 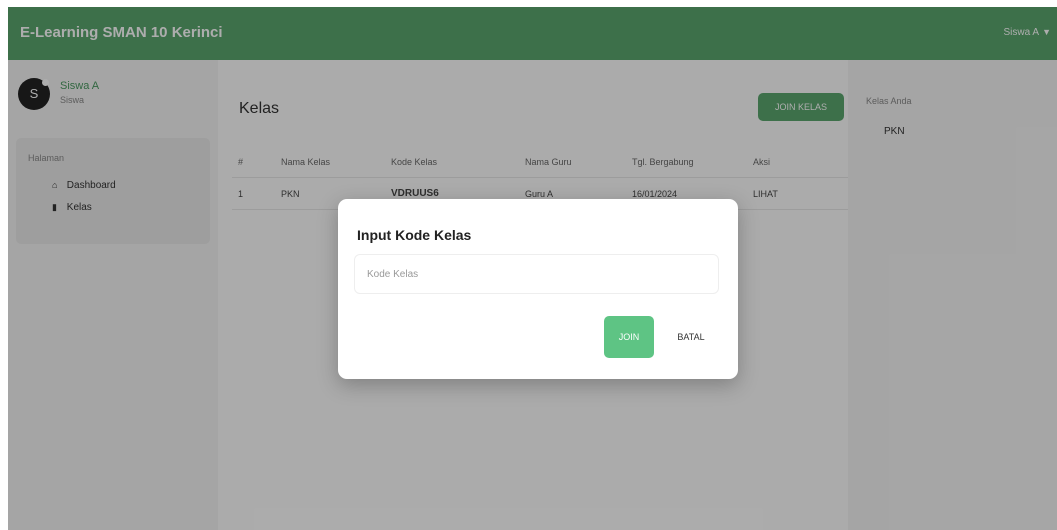 I want to click on join-button: JOIN, so click(x=629, y=337).